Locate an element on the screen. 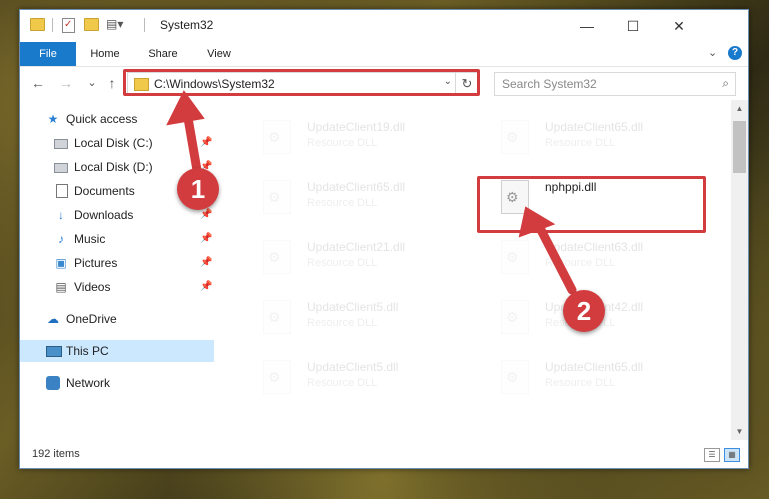  search-icon: ⌕ is located at coordinates (725, 83).